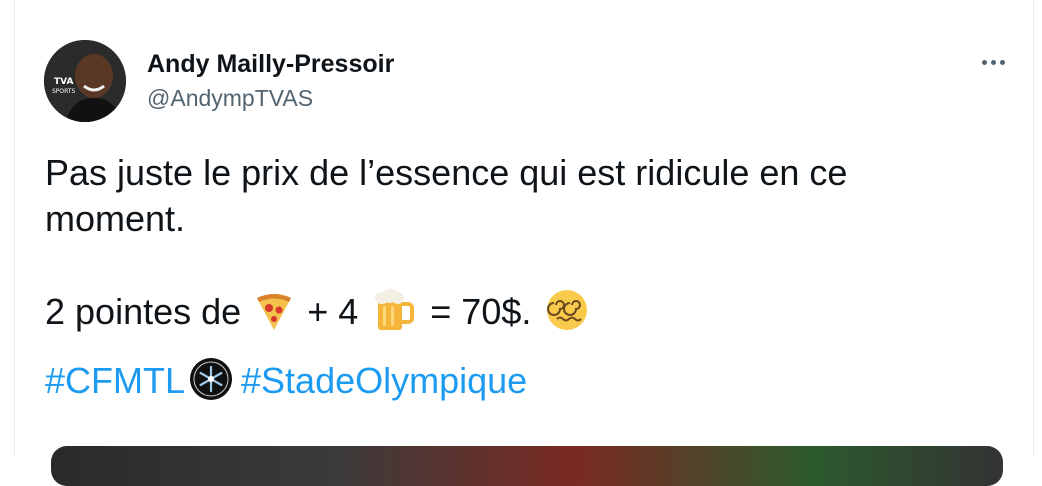 The height and width of the screenshot is (486, 1042). What do you see at coordinates (527, 466) in the screenshot?
I see `tweet-media-preview` at bounding box center [527, 466].